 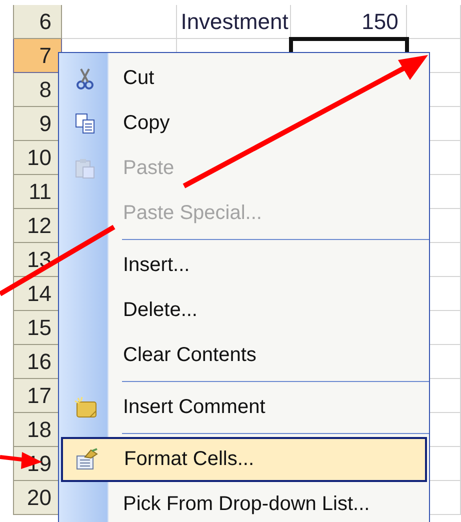 I want to click on form-icon, so click(x=87, y=460).